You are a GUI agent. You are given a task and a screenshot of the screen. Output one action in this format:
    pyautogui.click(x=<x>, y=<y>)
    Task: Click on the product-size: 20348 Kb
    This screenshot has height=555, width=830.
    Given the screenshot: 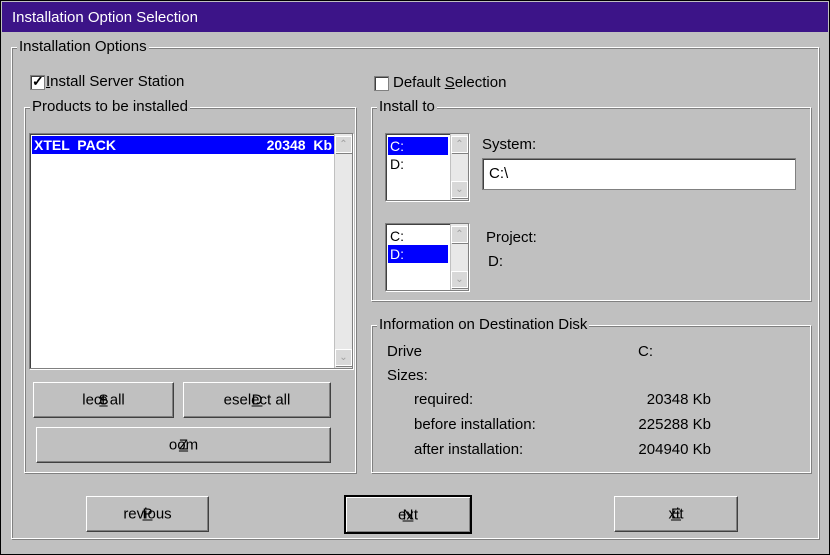 What is the action you would take?
    pyautogui.click(x=299, y=145)
    